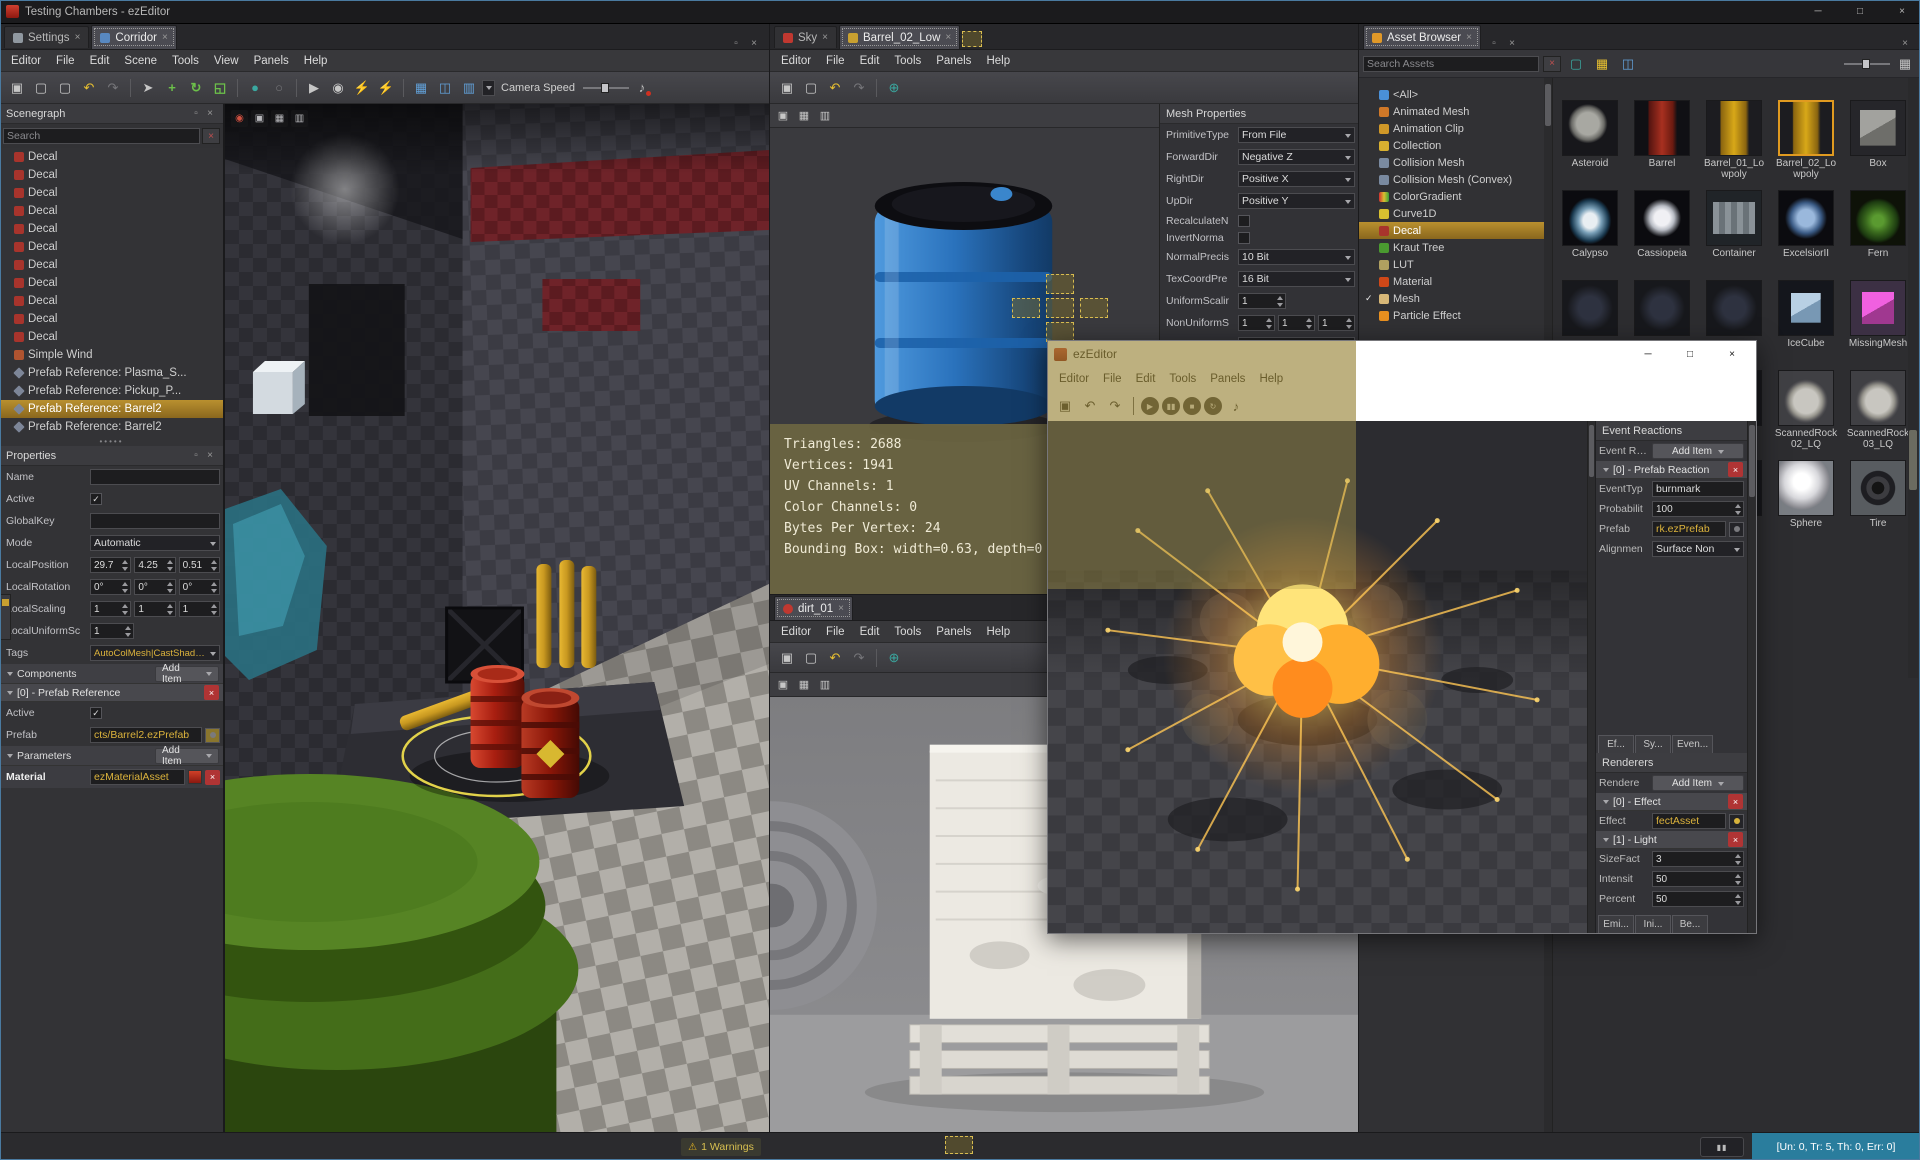 This screenshot has height=1160, width=1920. I want to click on scenegraph-search-input, so click(101, 136).